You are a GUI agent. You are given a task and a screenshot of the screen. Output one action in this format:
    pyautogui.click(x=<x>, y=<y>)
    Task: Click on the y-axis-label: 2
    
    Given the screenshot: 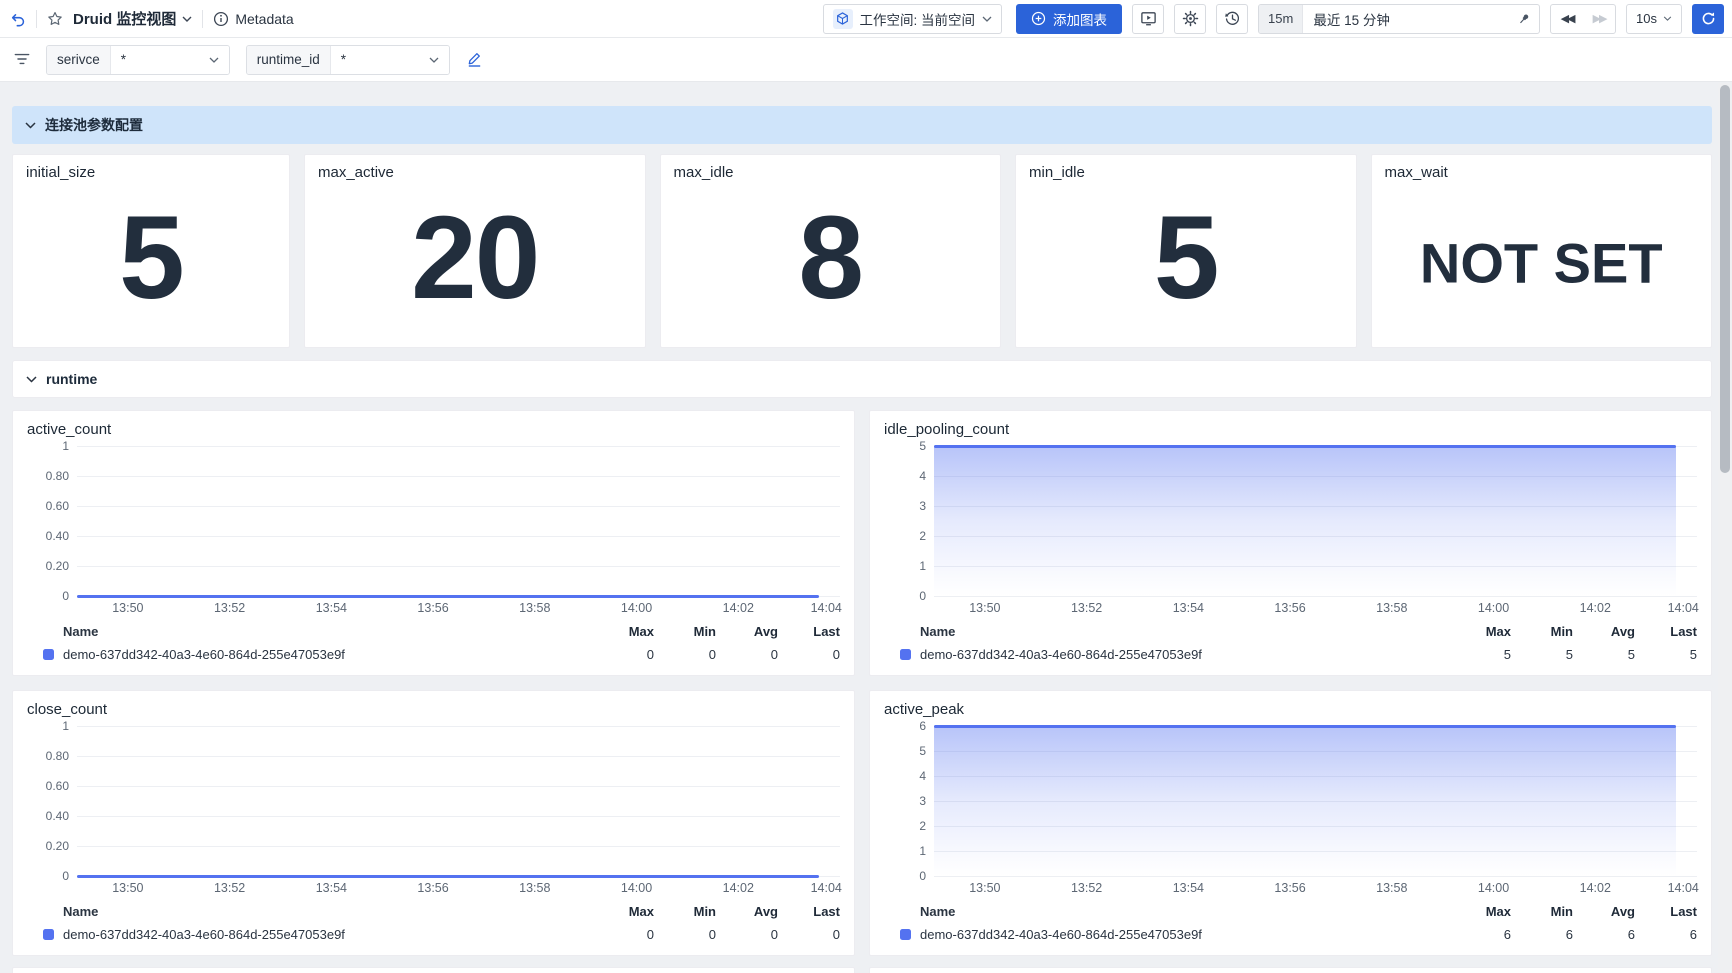 What is the action you would take?
    pyautogui.click(x=922, y=536)
    